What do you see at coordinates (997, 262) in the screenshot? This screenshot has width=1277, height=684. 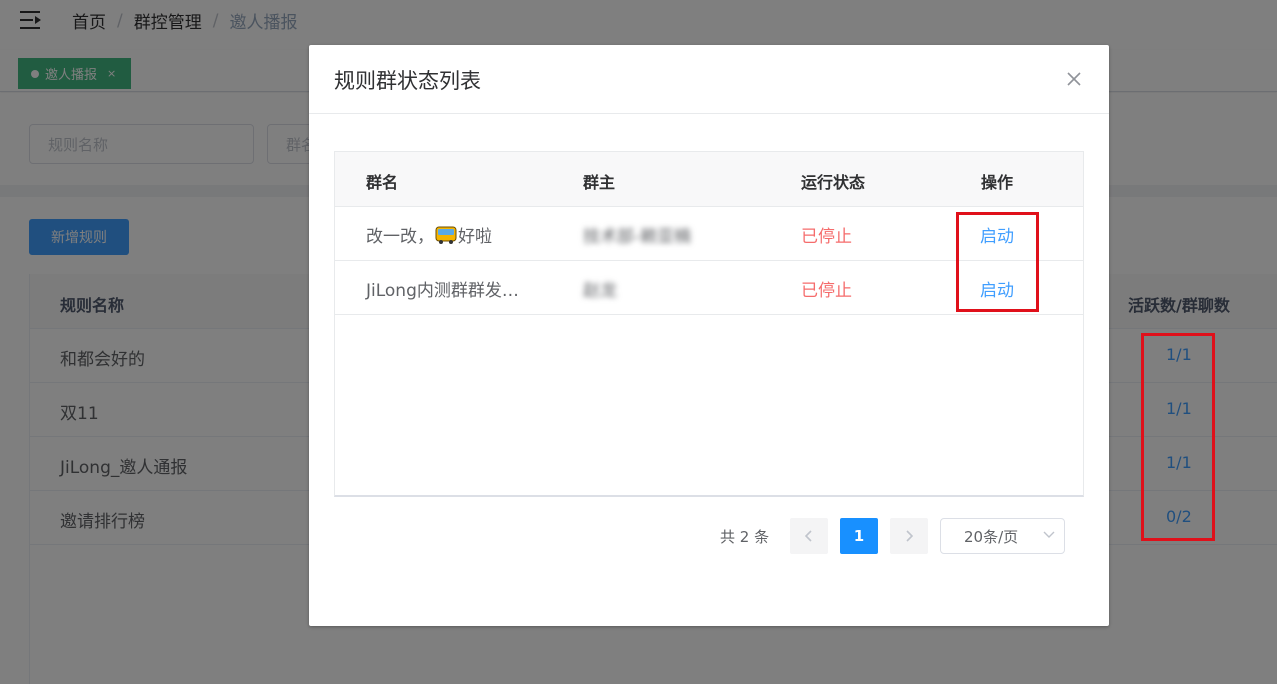 I see `highlight-box-start-actions` at bounding box center [997, 262].